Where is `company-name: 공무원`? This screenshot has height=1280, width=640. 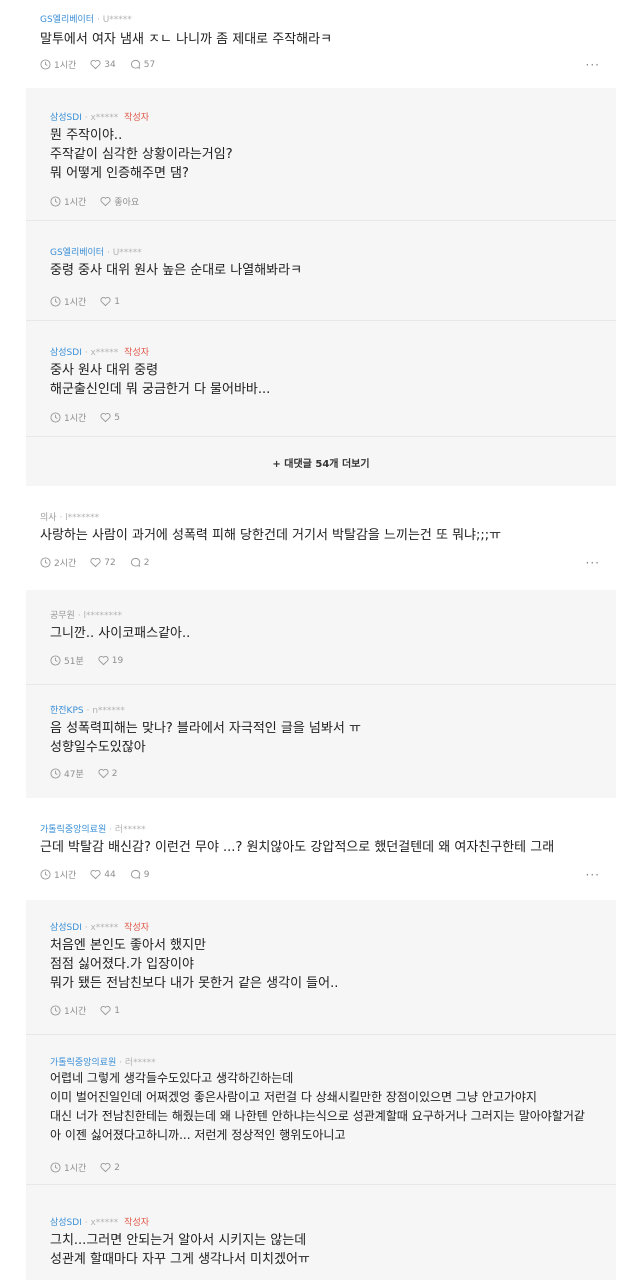
company-name: 공무원 is located at coordinates (62, 616).